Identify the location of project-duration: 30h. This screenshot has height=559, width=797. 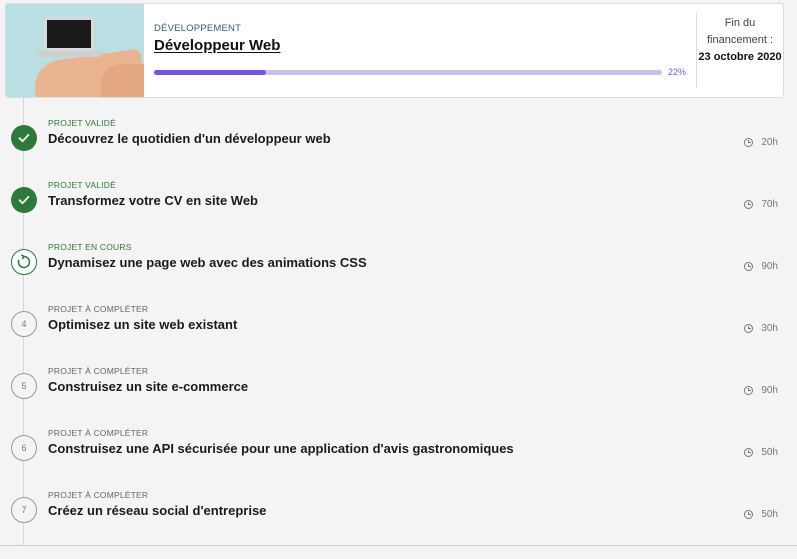
(761, 328).